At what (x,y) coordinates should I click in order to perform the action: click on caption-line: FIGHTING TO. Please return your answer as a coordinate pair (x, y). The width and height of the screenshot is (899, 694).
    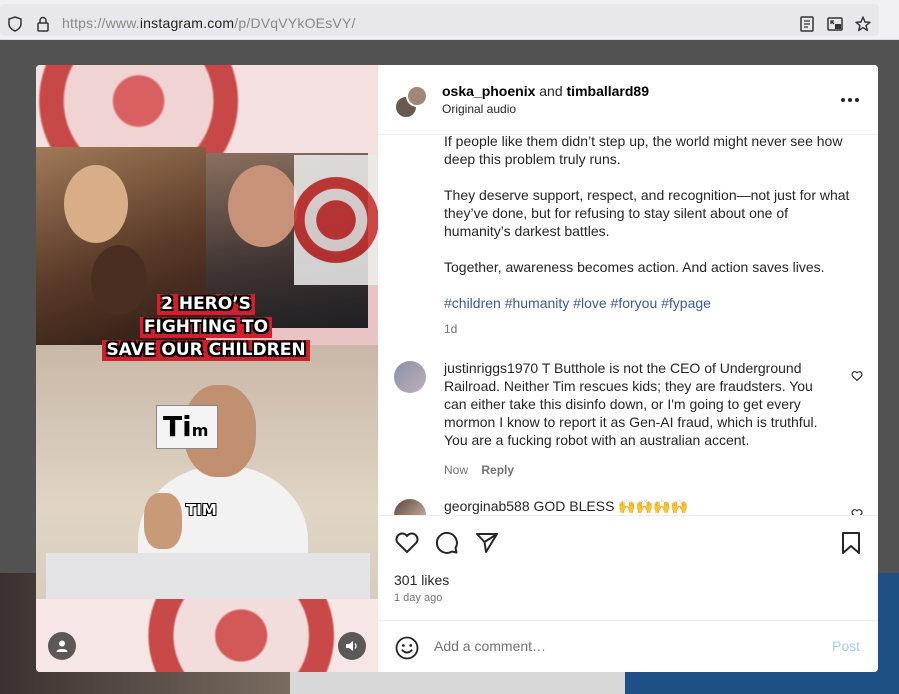
    Looking at the image, I should click on (206, 327).